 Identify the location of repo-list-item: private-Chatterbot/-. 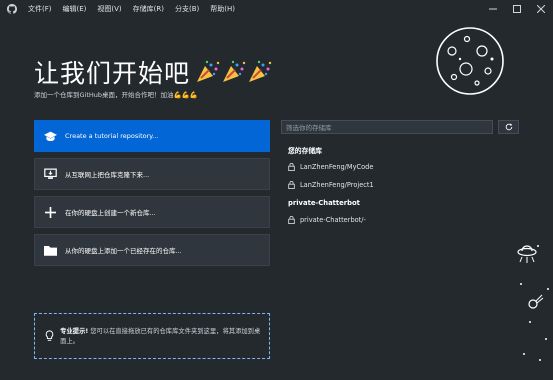
(327, 220).